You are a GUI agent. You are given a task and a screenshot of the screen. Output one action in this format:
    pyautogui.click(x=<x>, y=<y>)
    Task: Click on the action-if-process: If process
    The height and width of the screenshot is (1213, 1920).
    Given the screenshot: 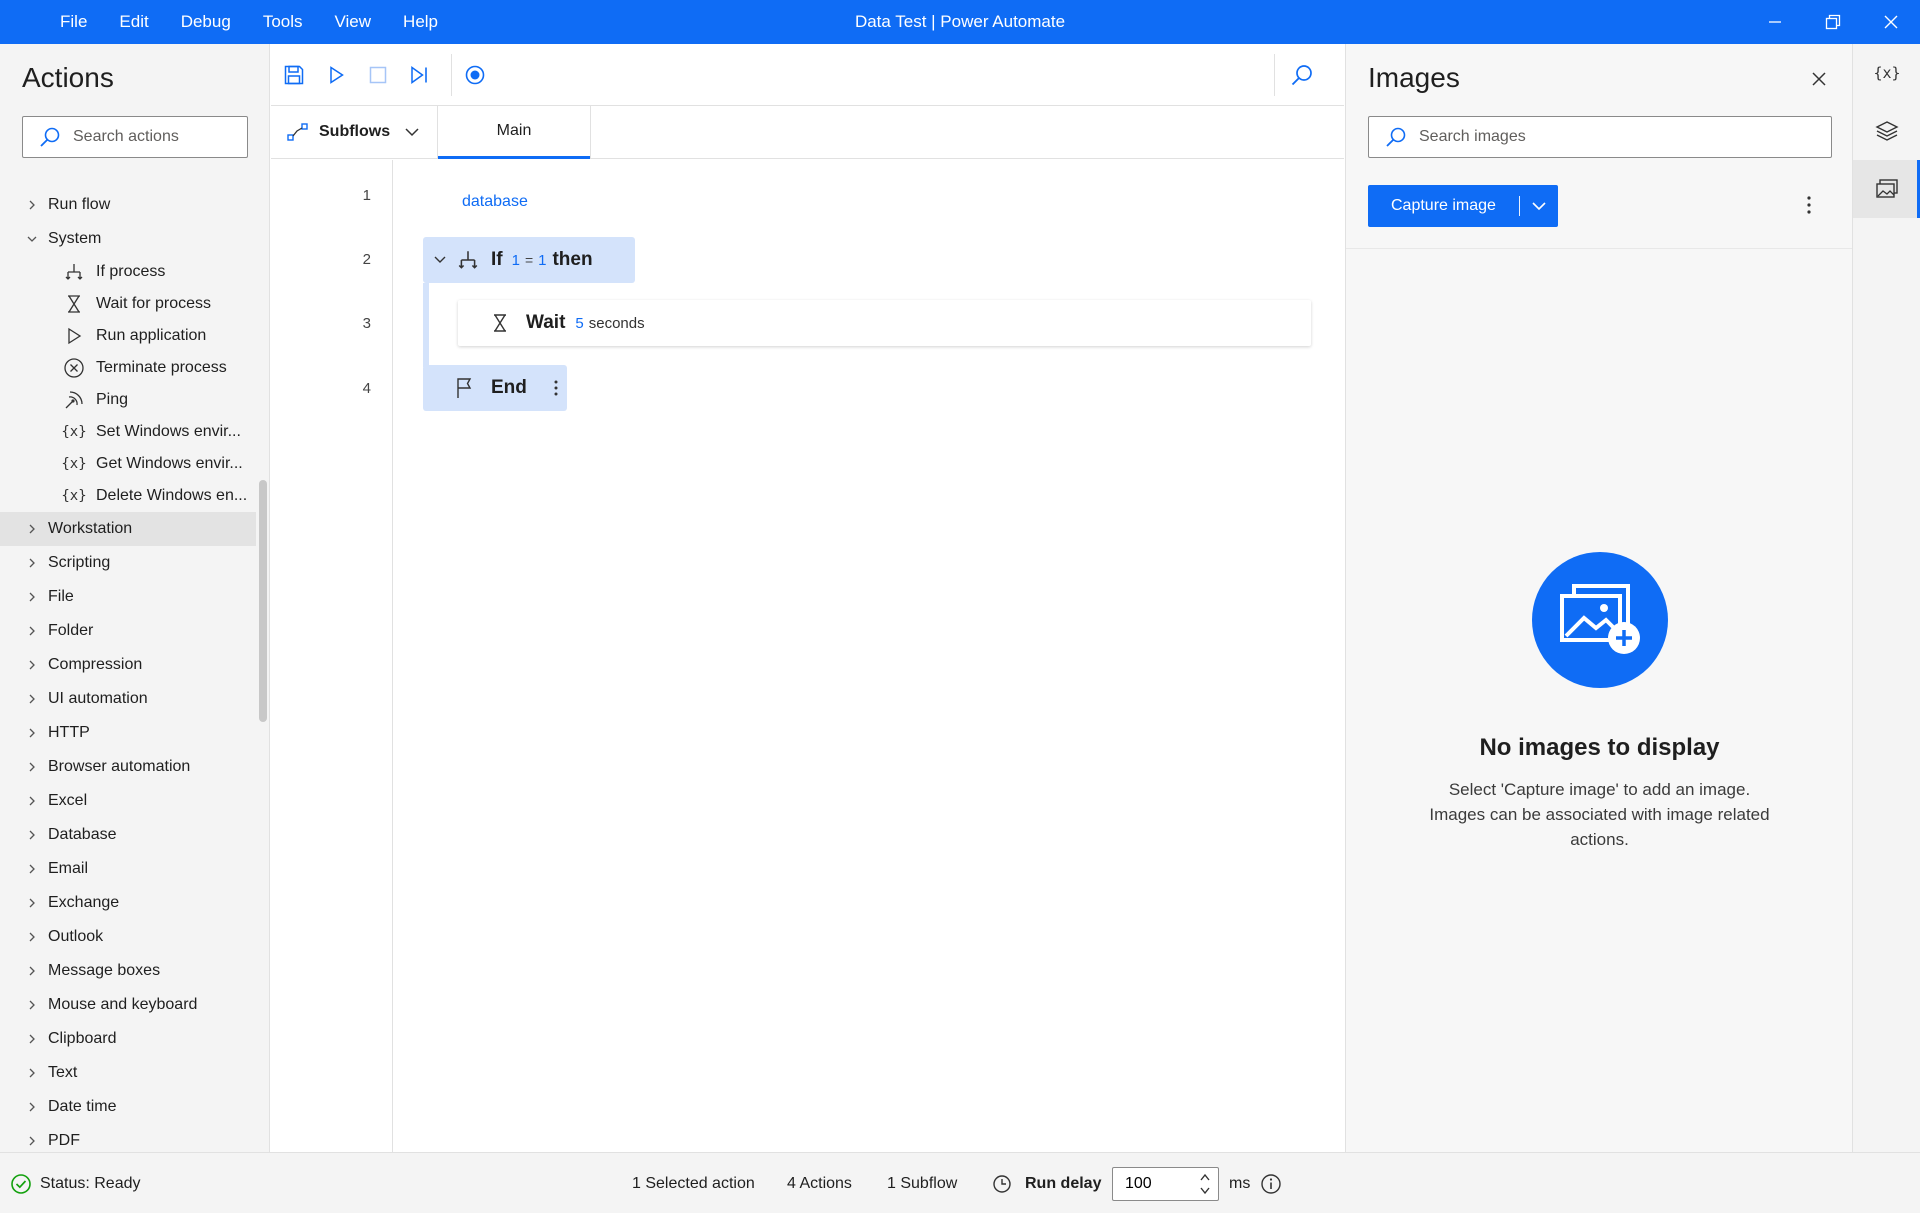 What is the action you would take?
    pyautogui.click(x=128, y=272)
    